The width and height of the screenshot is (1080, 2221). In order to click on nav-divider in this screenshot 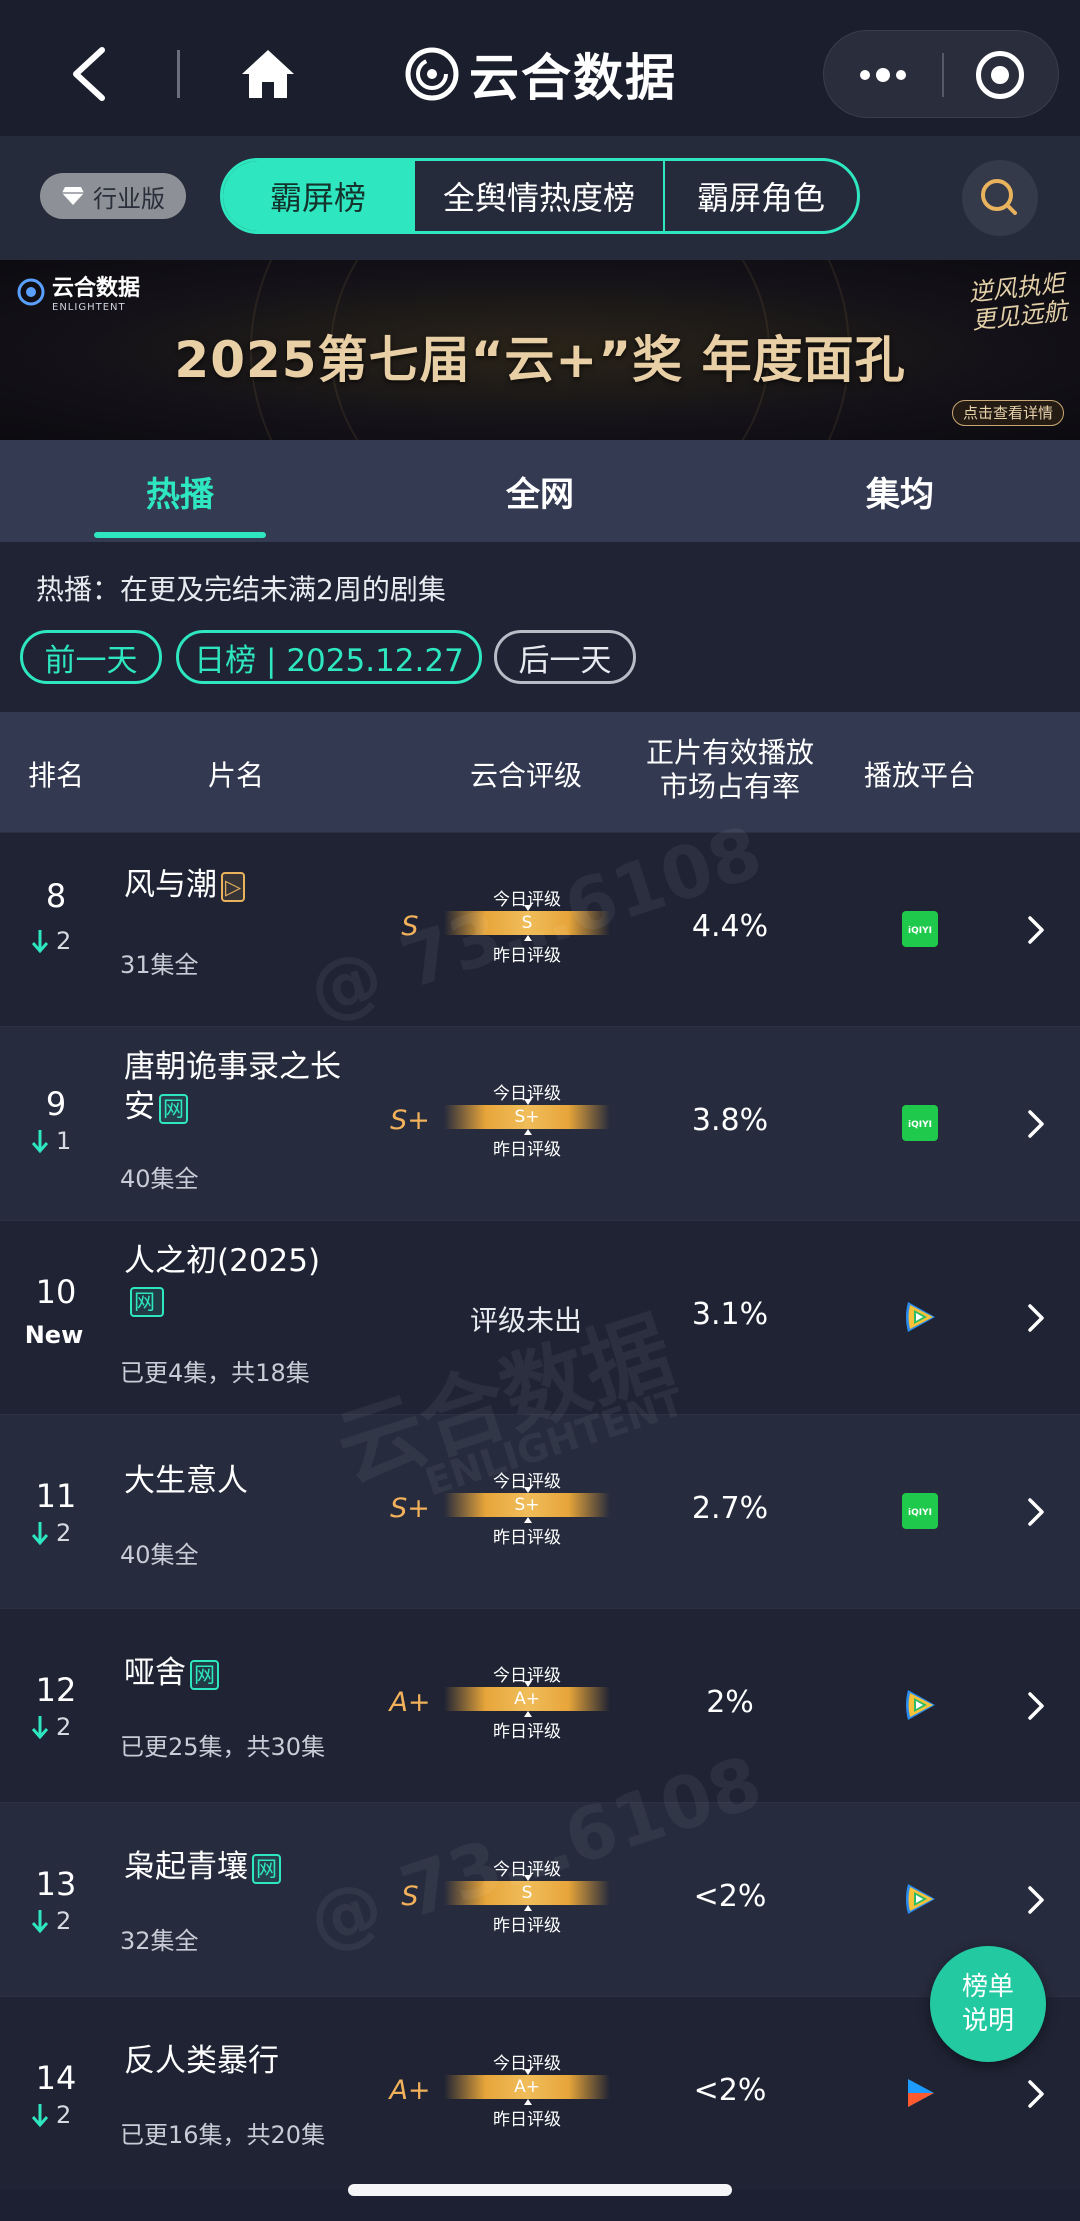, I will do `click(178, 74)`.